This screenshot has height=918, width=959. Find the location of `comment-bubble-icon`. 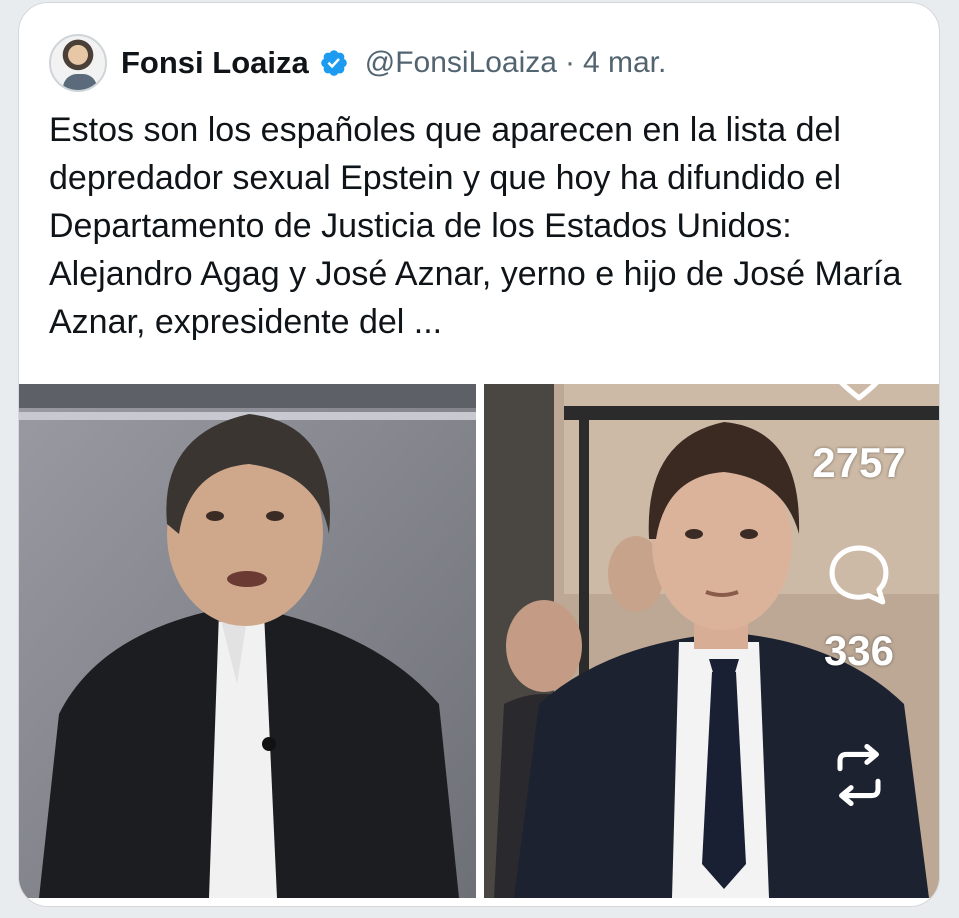

comment-bubble-icon is located at coordinates (859, 575).